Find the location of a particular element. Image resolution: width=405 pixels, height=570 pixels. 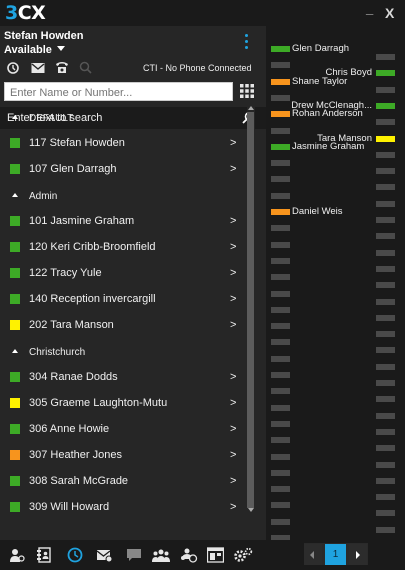

switchboard-icon is located at coordinates (215, 555).